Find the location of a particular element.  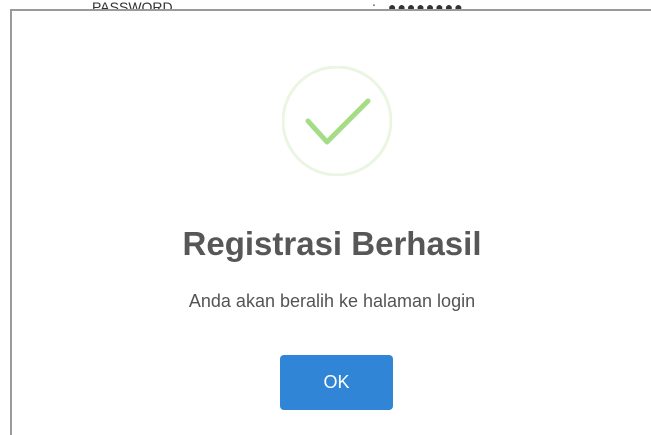

background-password-mask: ●●●●●●●● is located at coordinates (426, 4).